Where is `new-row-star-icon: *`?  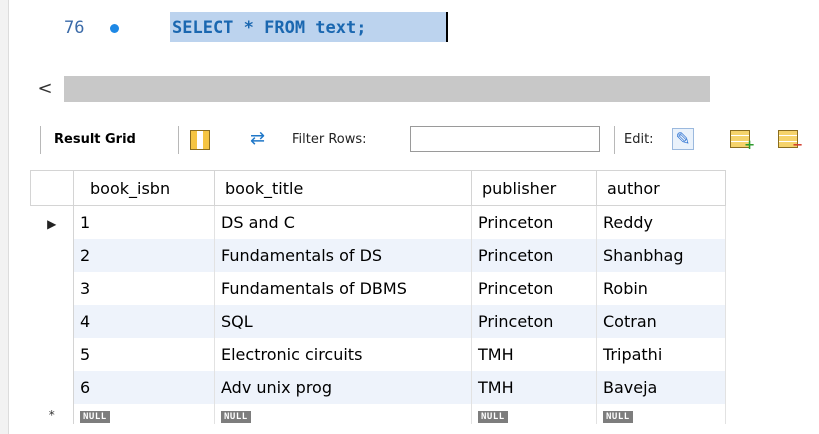 new-row-star-icon: * is located at coordinates (51, 415).